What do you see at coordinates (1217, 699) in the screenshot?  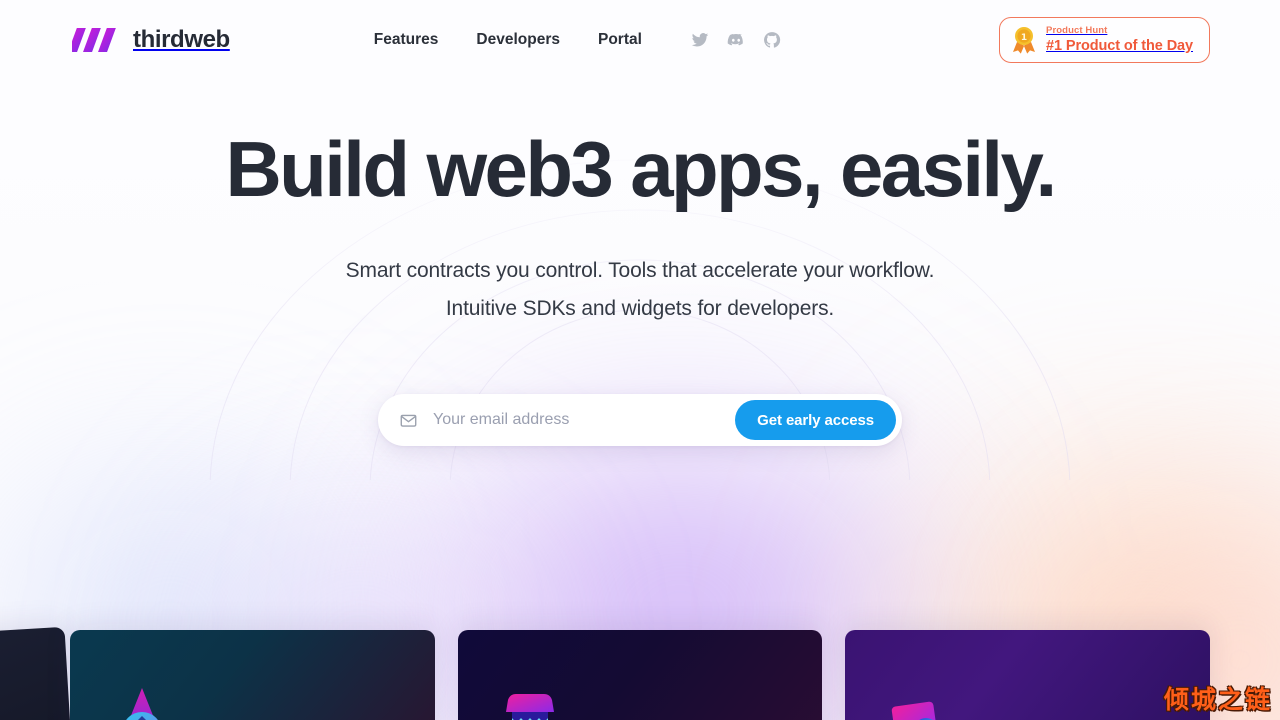 I see `watermark-text: 倾城之链` at bounding box center [1217, 699].